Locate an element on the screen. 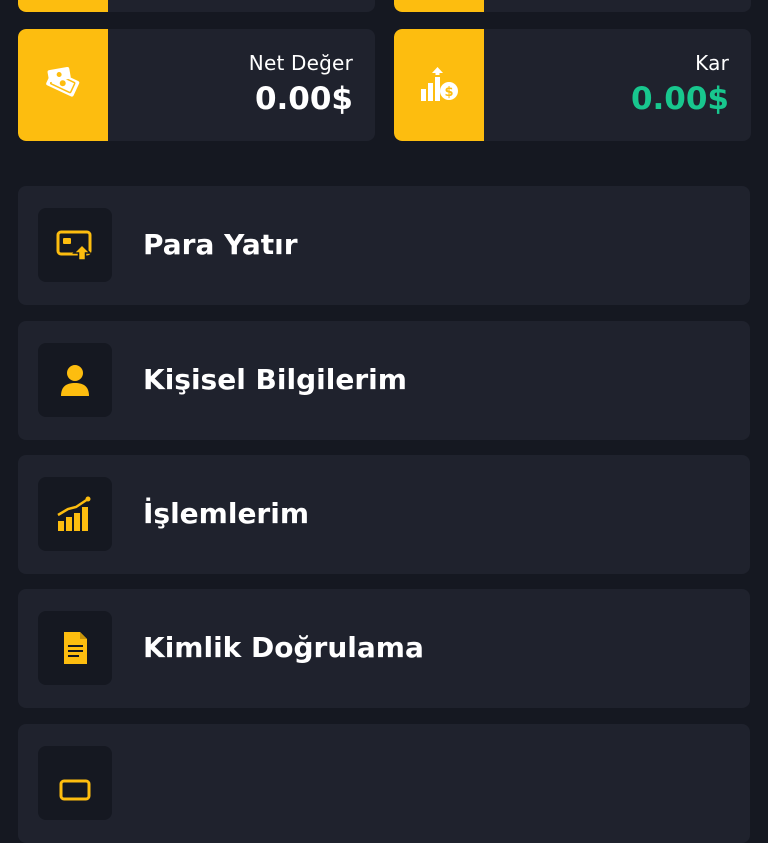  chart-icon-box is located at coordinates (75, 514).